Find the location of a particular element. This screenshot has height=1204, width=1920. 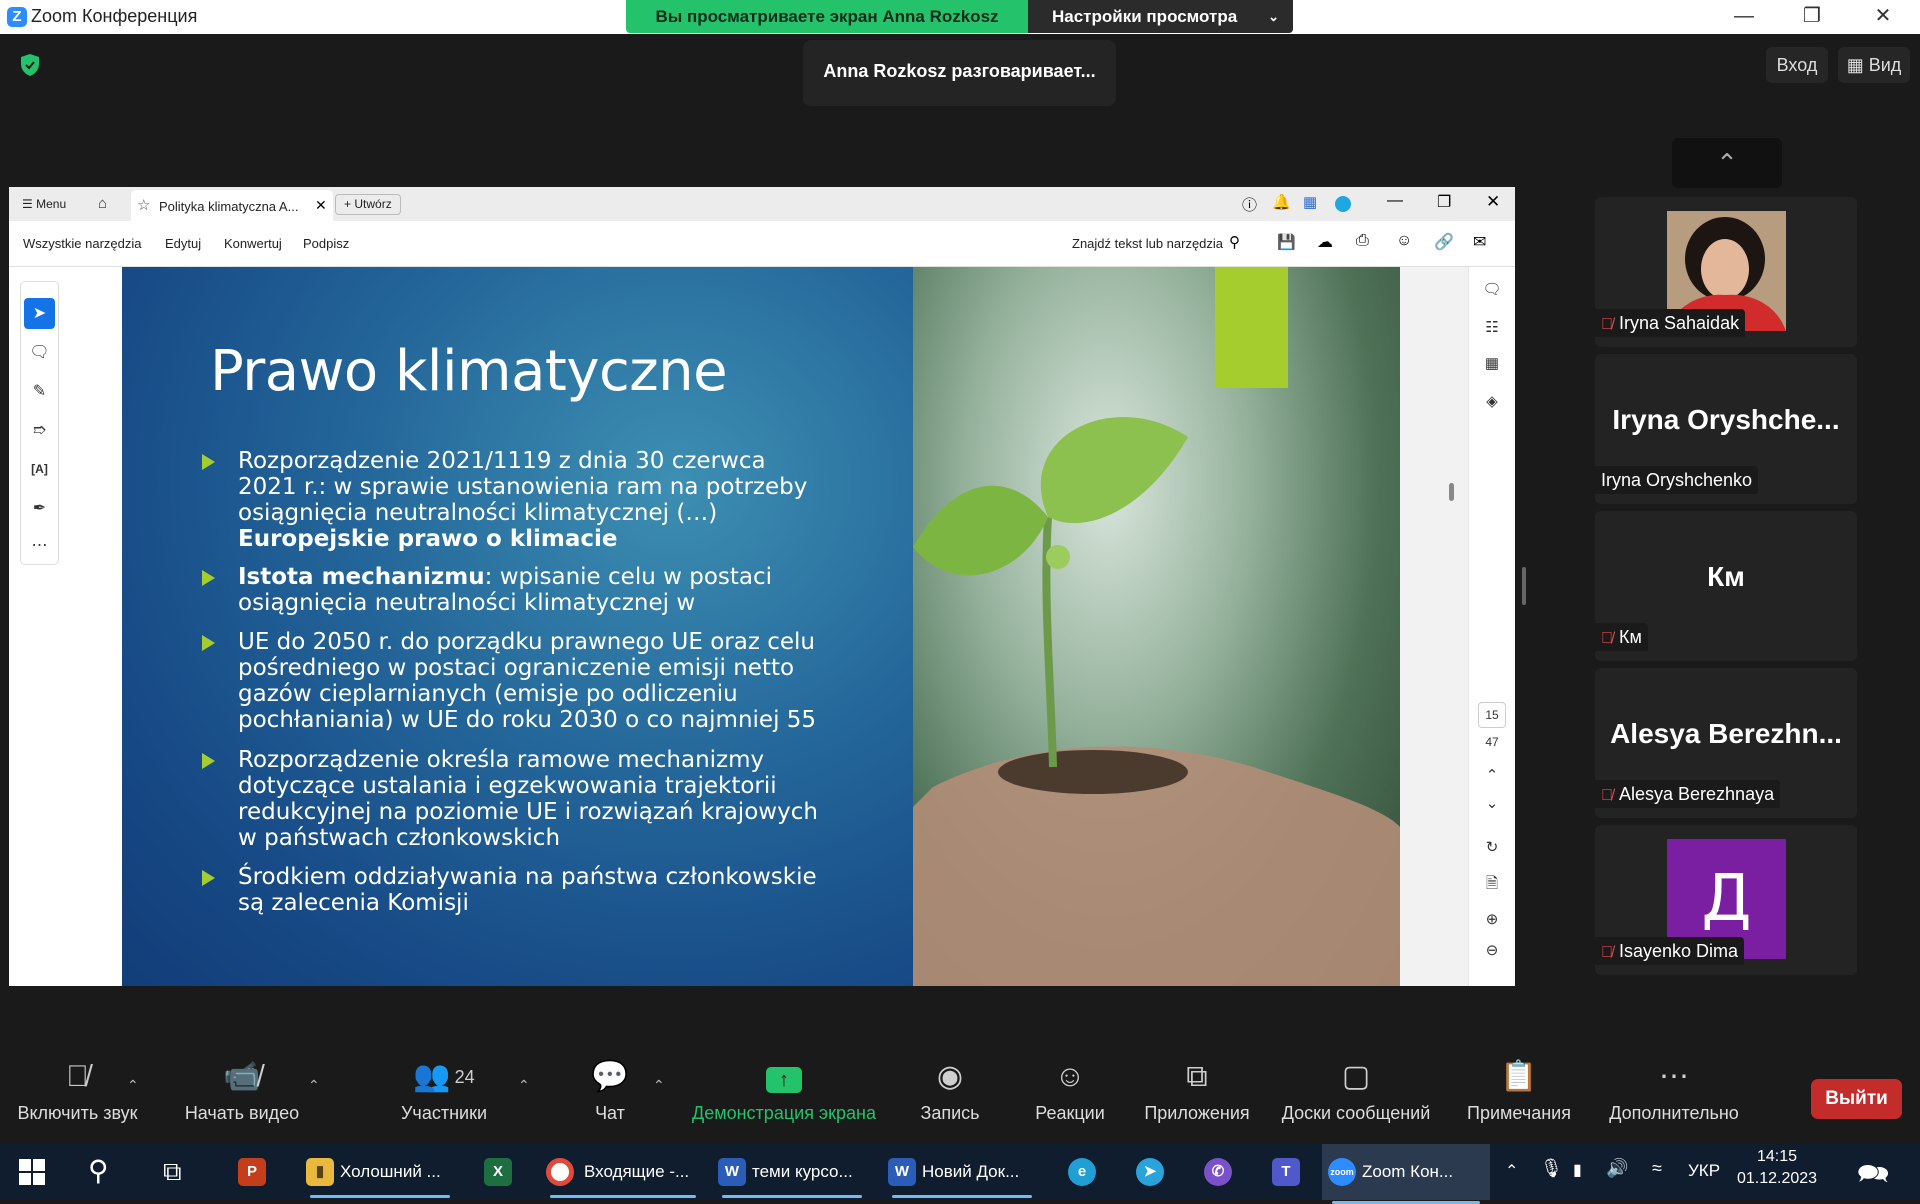

close-window-button: ✕ is located at coordinates (1883, 17).